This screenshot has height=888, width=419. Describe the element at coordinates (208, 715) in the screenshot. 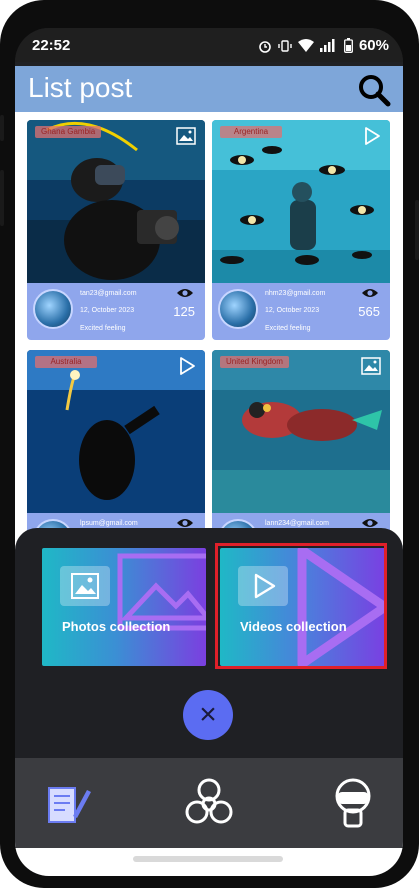

I see `close-button: ×` at that location.